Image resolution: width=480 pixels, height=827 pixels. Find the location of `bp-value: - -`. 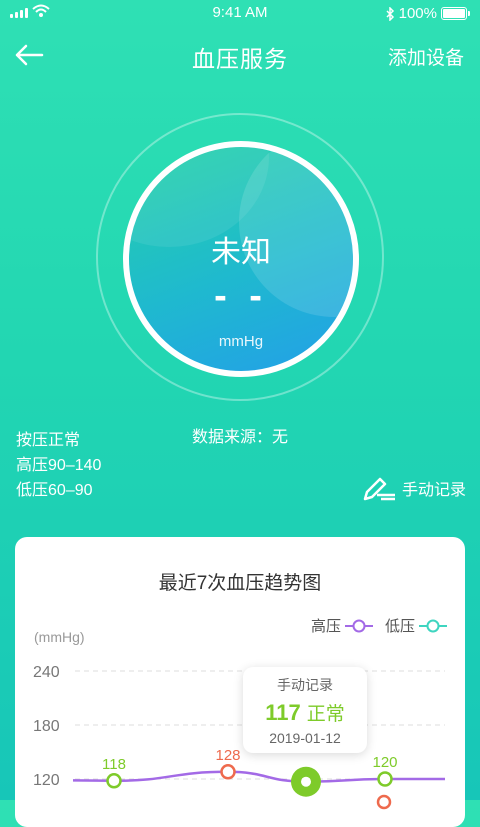

bp-value: - - is located at coordinates (241, 296).